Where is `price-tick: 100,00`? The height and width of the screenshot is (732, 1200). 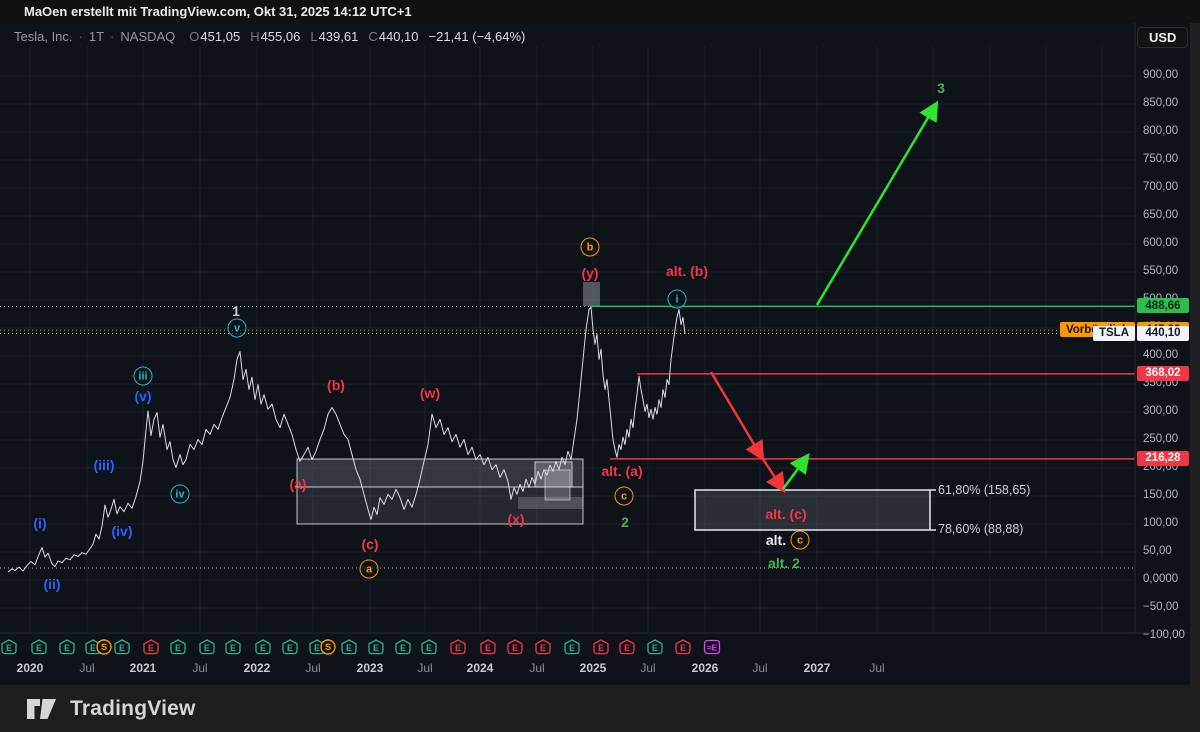 price-tick: 100,00 is located at coordinates (1161, 523).